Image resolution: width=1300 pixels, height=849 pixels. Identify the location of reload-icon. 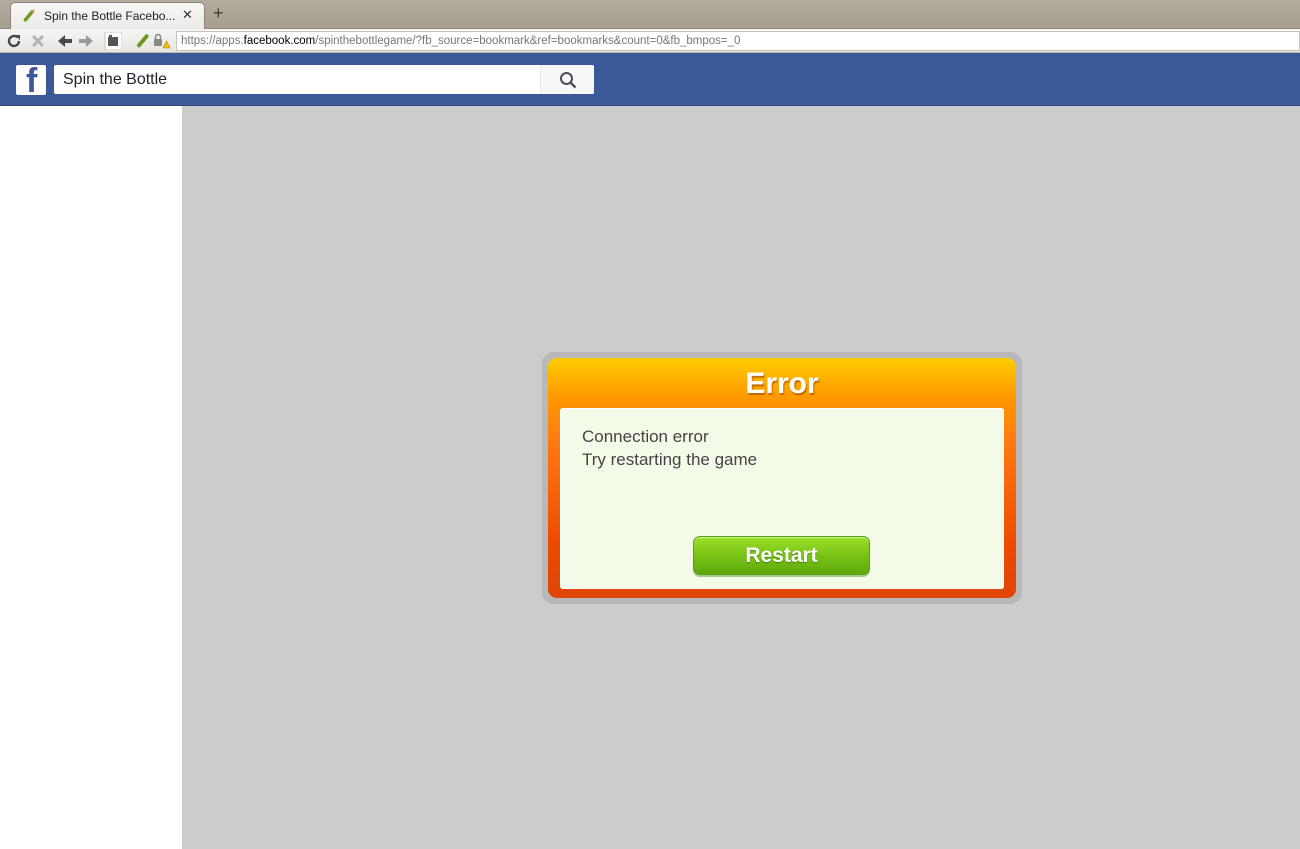
(14, 41).